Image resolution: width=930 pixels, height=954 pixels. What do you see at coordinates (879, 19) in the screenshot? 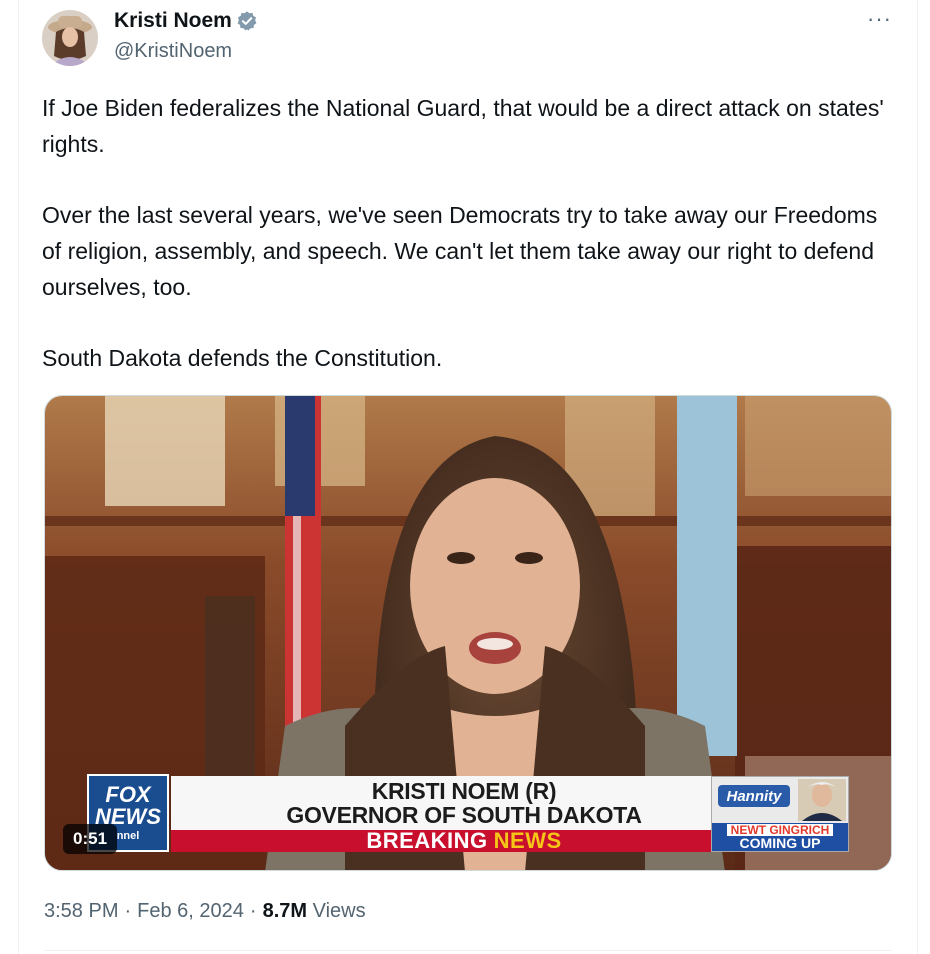
I see `more-options-icon: ···` at bounding box center [879, 19].